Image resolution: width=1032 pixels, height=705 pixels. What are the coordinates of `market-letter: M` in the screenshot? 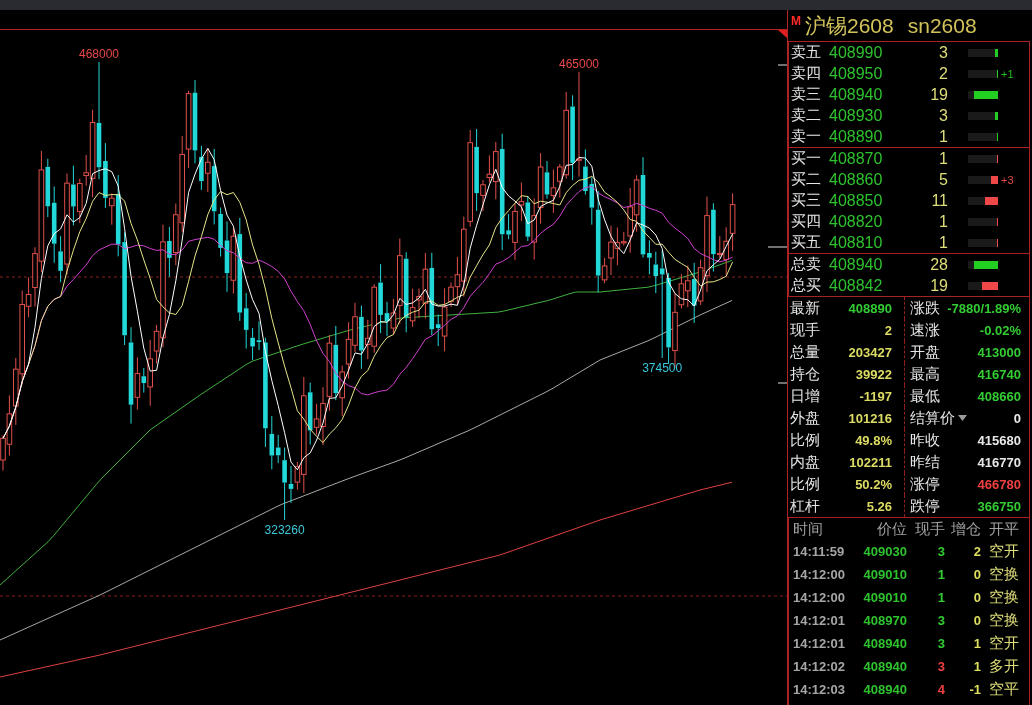 It's located at (796, 21).